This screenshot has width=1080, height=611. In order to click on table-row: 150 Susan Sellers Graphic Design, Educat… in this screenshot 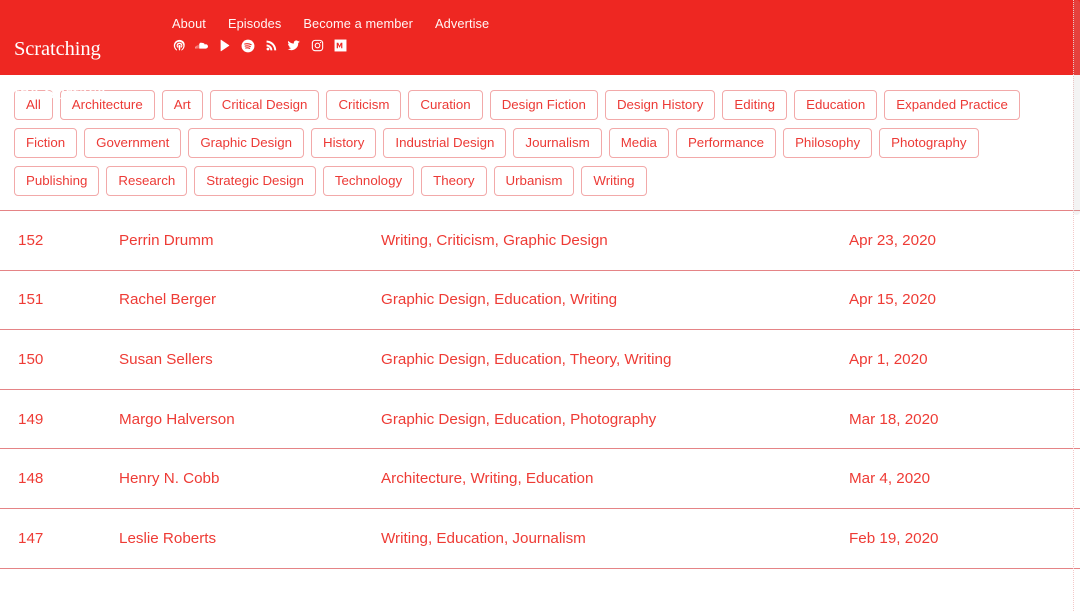, I will do `click(540, 360)`.